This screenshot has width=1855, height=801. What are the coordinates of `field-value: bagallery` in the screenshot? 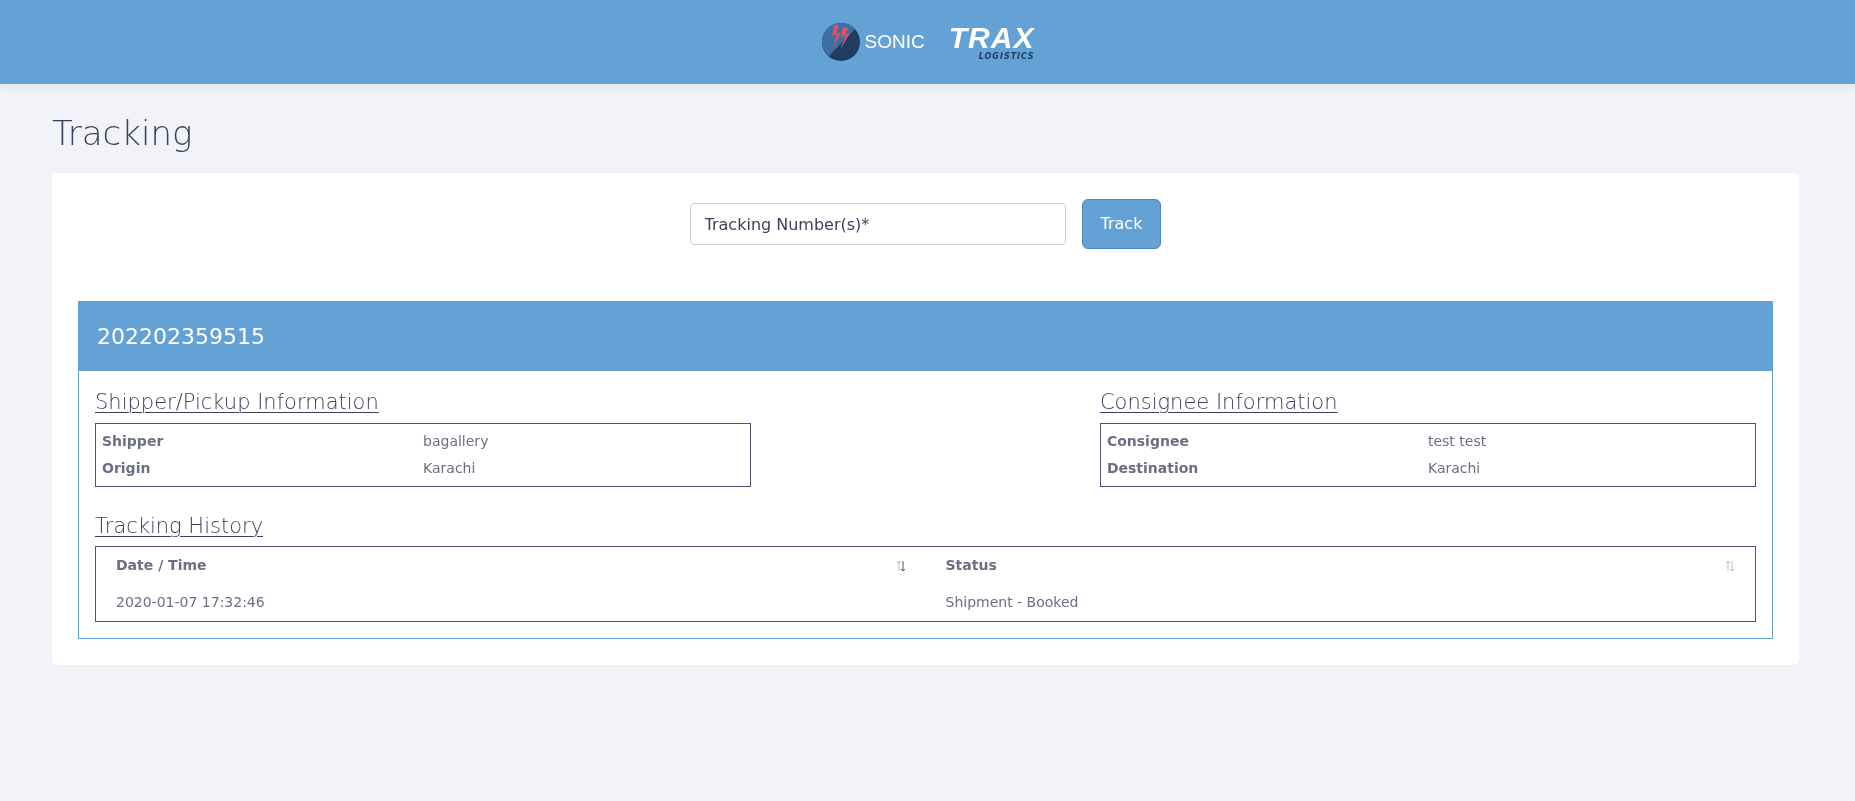 It's located at (456, 441).